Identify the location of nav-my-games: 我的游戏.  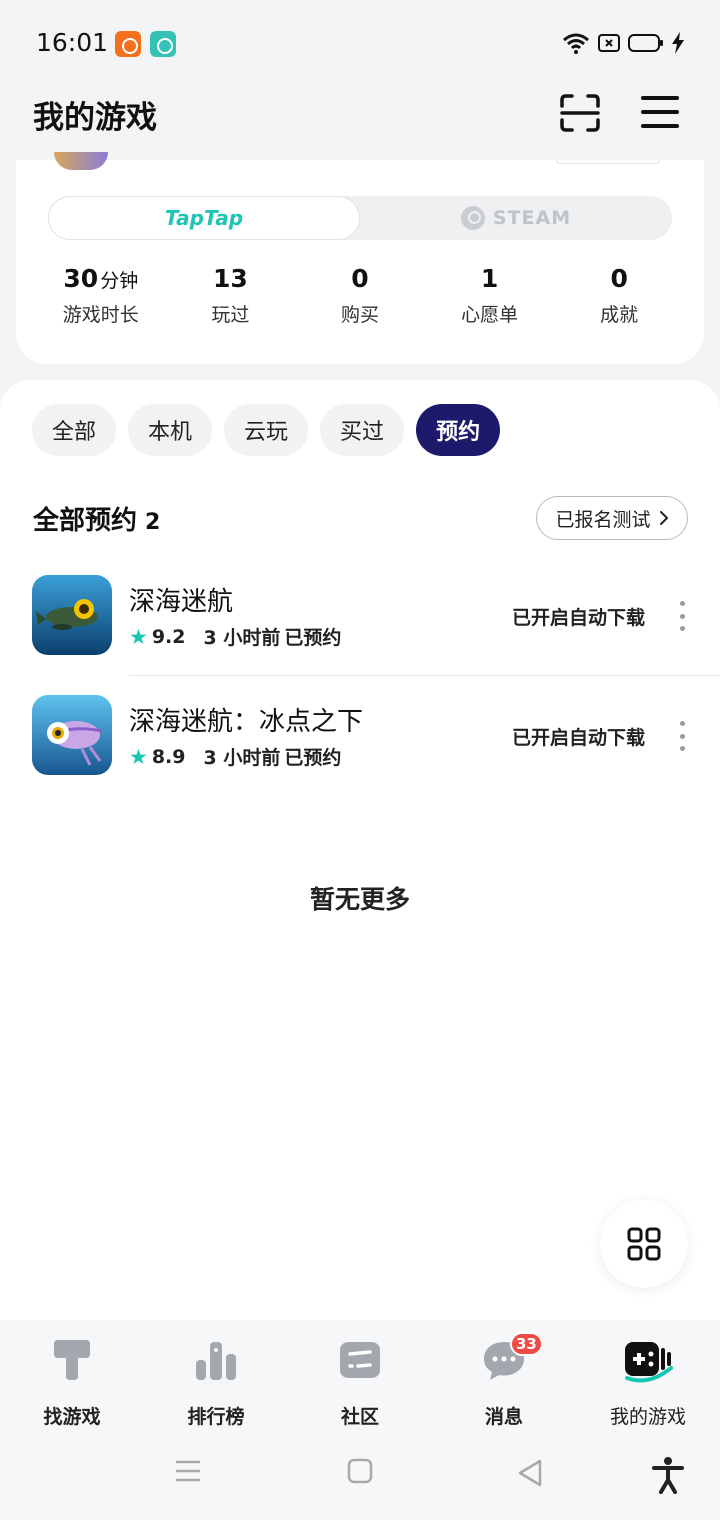
(648, 1375).